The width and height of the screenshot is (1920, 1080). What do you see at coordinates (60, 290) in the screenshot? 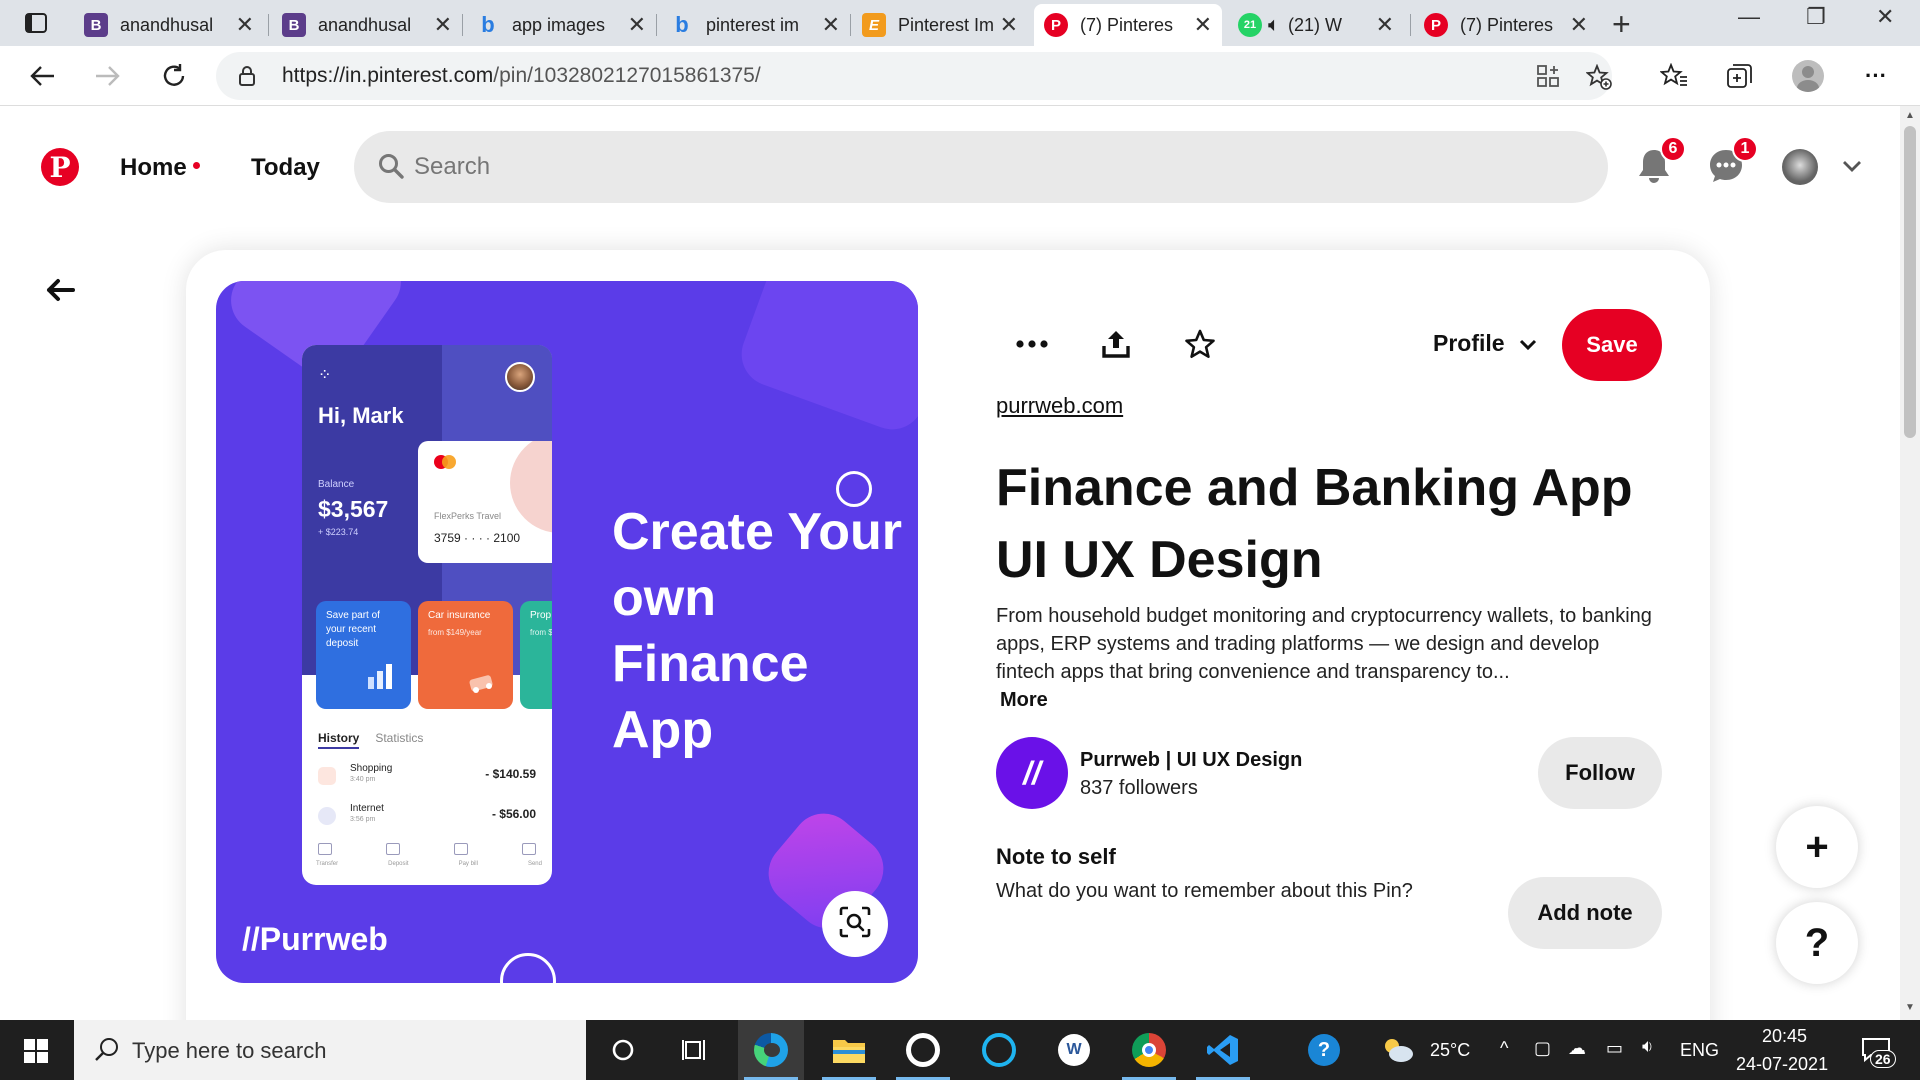
I see `back-arrow-icon` at bounding box center [60, 290].